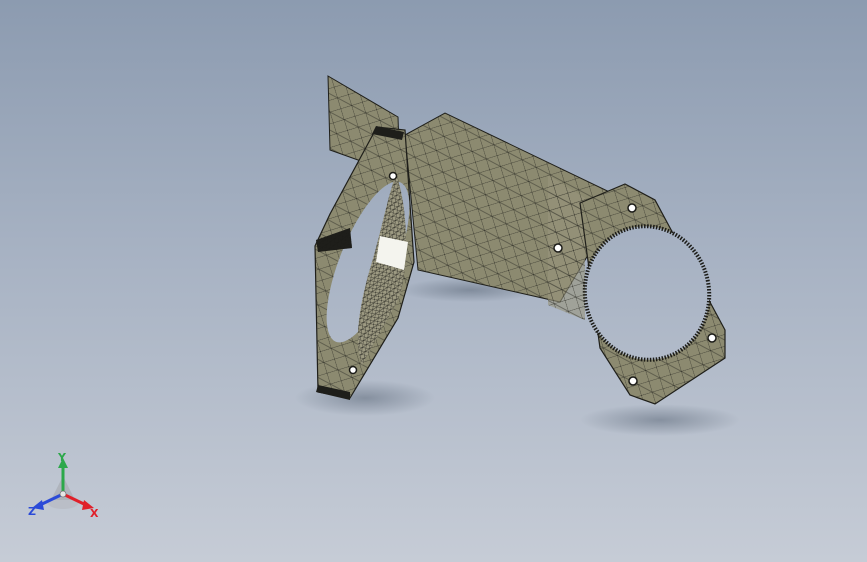 The height and width of the screenshot is (562, 867). I want to click on model-shadow-right, so click(660, 420).